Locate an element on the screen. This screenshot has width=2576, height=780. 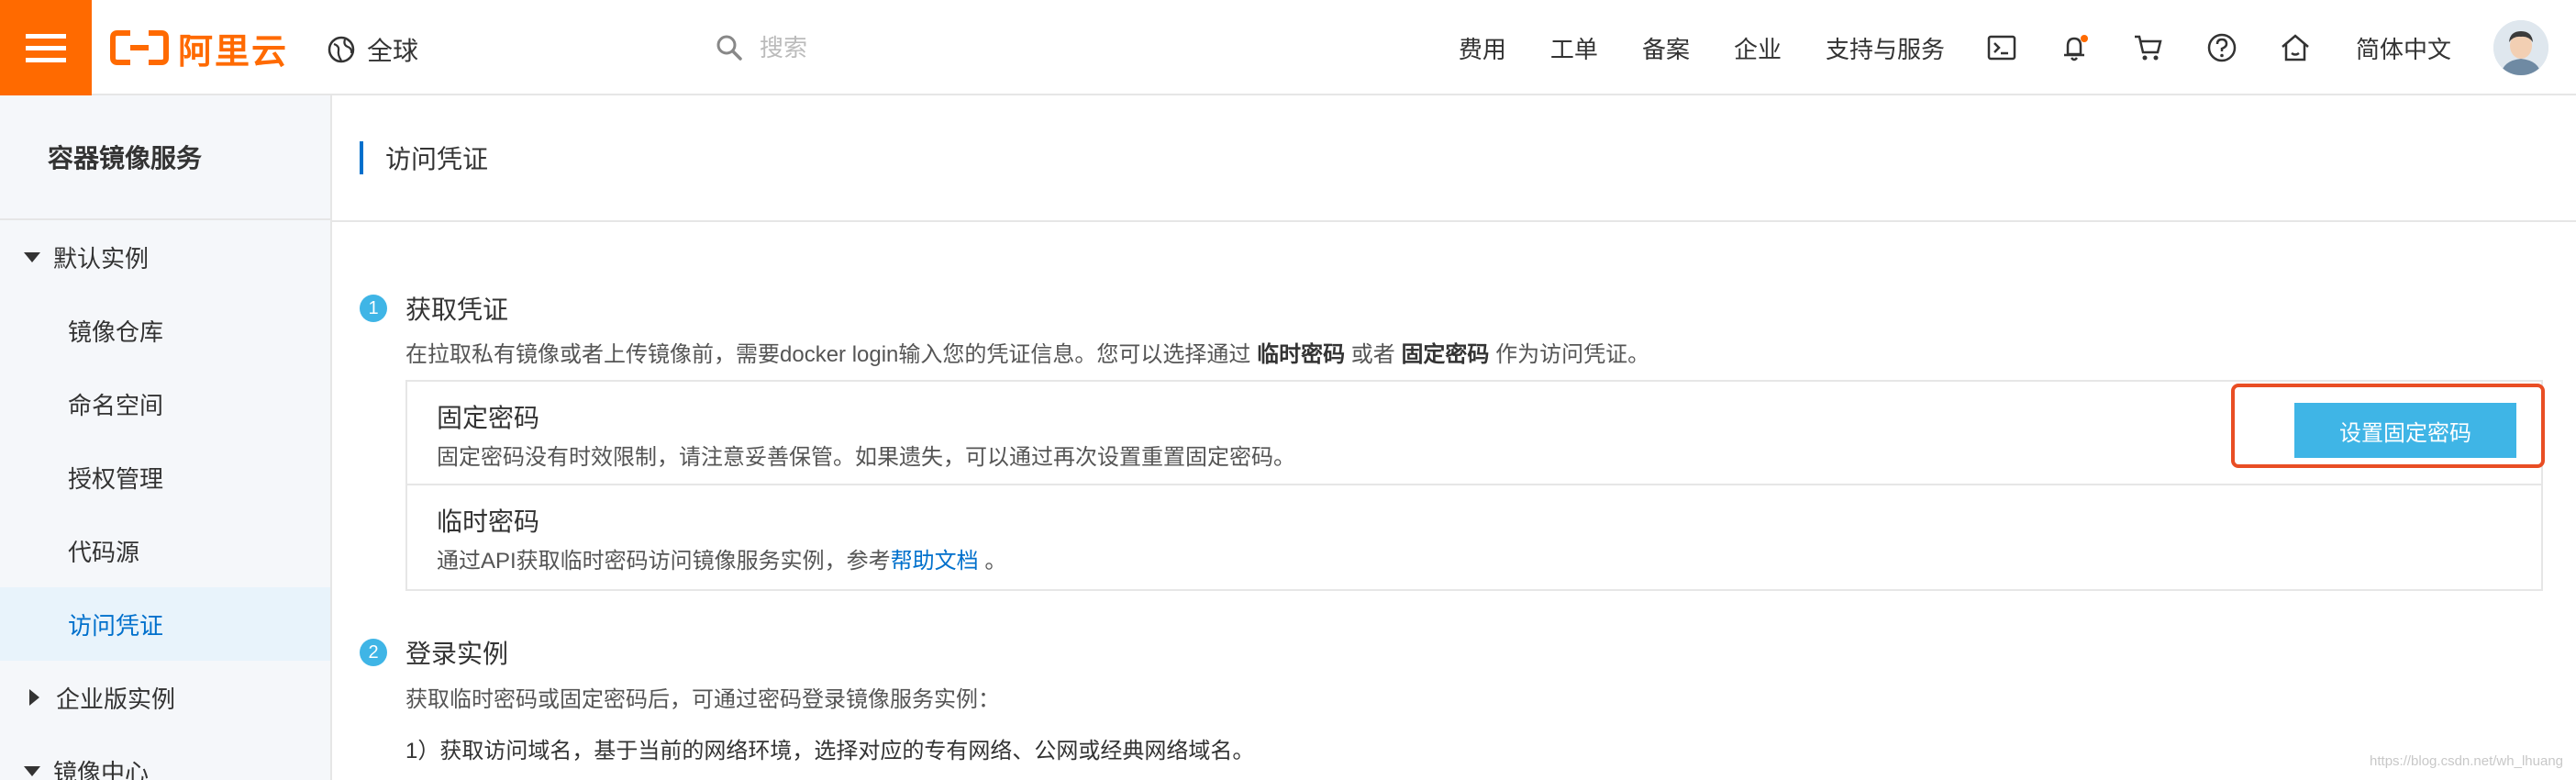
user-avatar is located at coordinates (2520, 47).